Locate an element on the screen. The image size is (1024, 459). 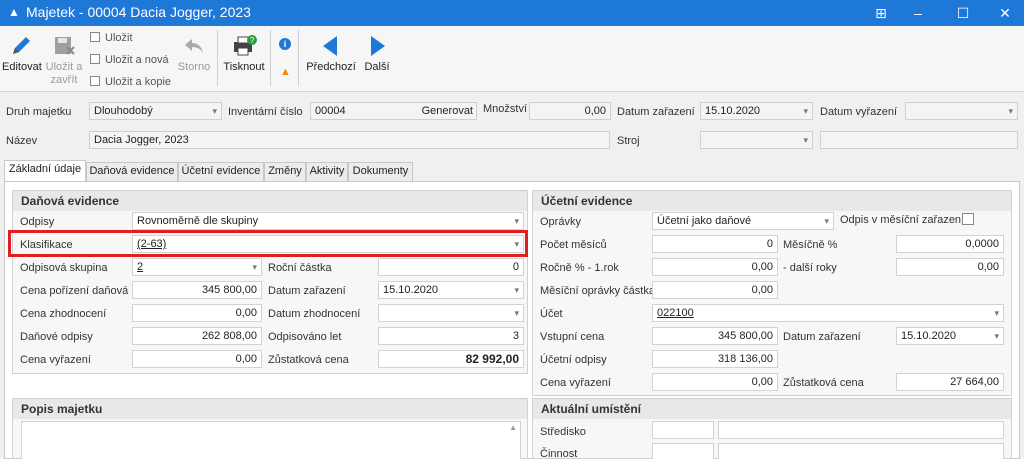
tax-group-title: Daňová evidence is located at coordinates (270, 201).